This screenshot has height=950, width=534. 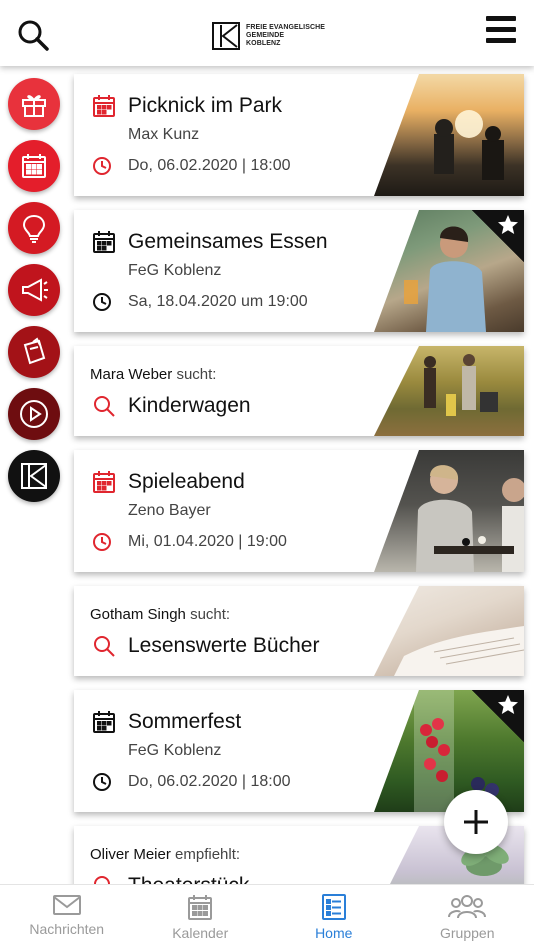 I want to click on rail-idea-button, so click(x=34, y=228).